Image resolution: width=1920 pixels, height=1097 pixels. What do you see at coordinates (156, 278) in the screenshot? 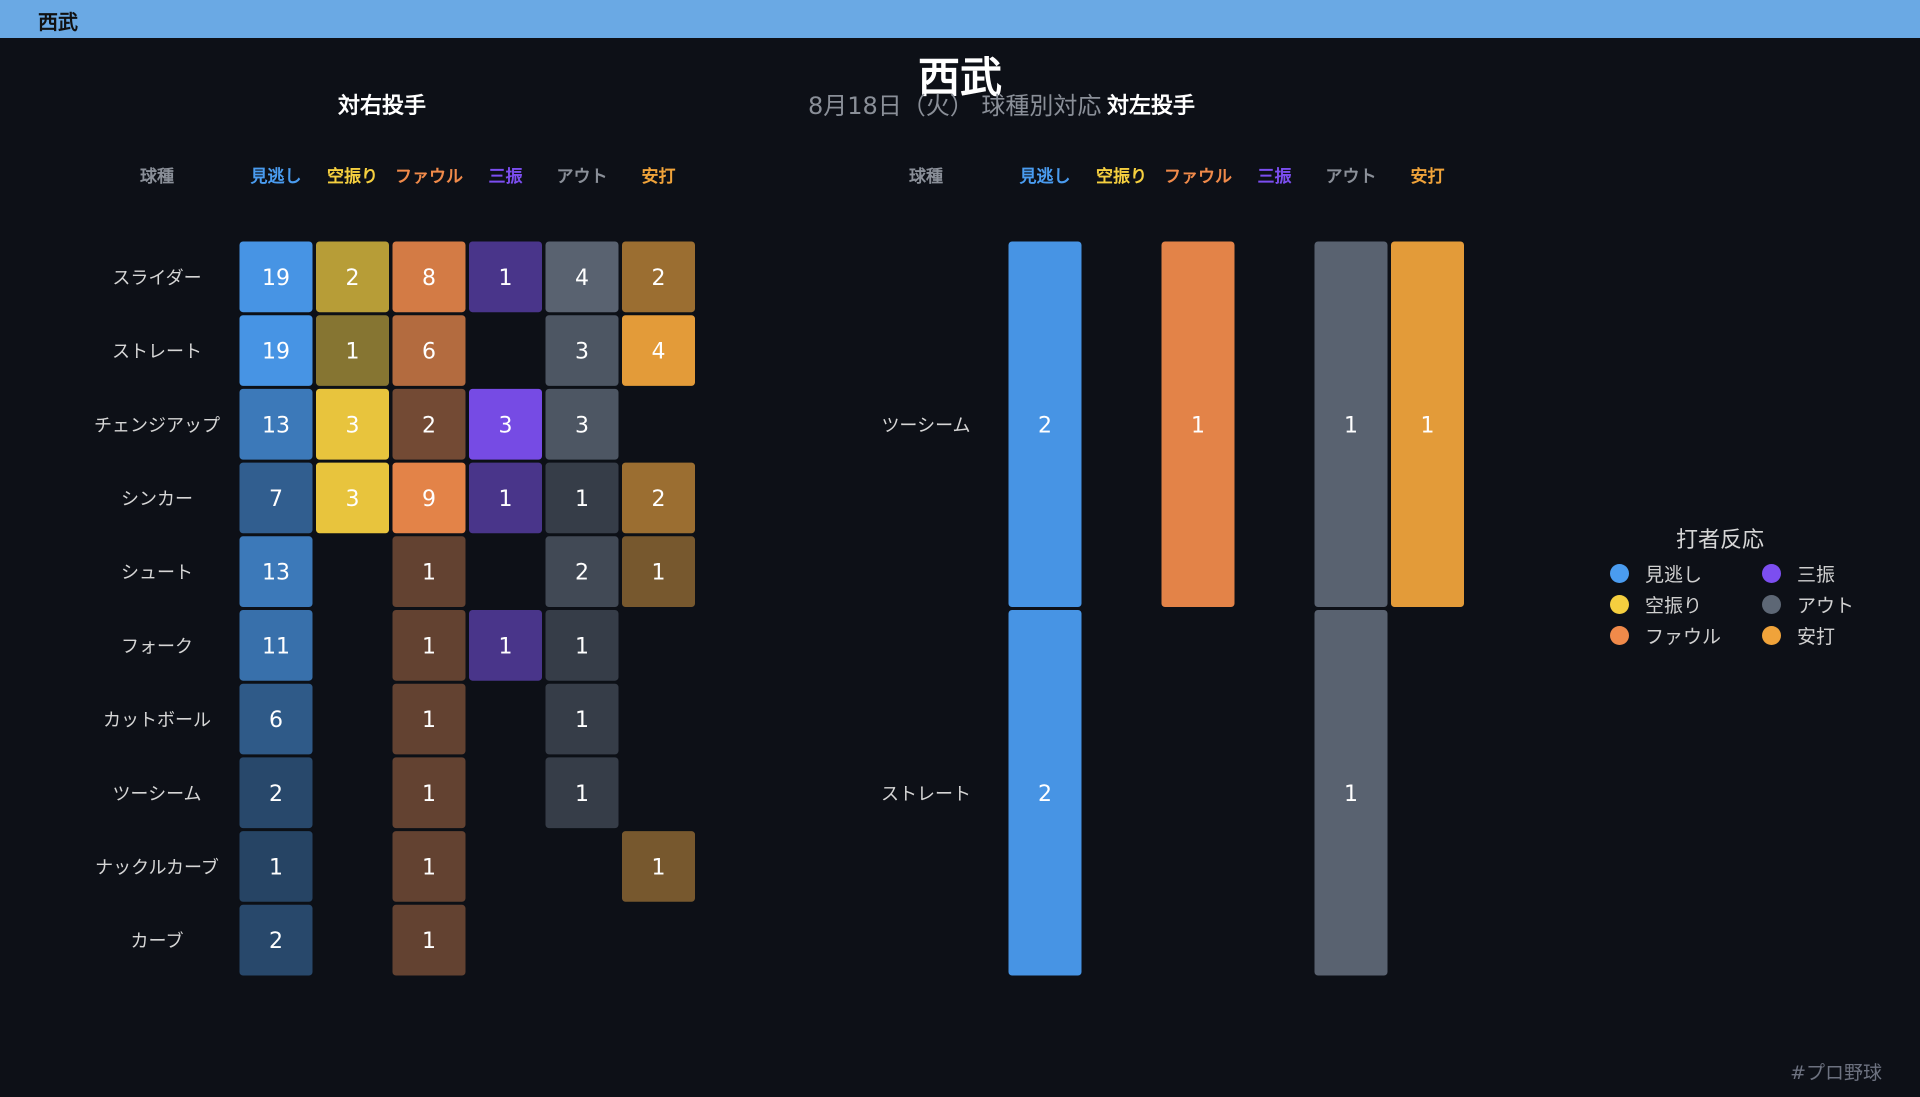
I see `row-label: スライダー` at bounding box center [156, 278].